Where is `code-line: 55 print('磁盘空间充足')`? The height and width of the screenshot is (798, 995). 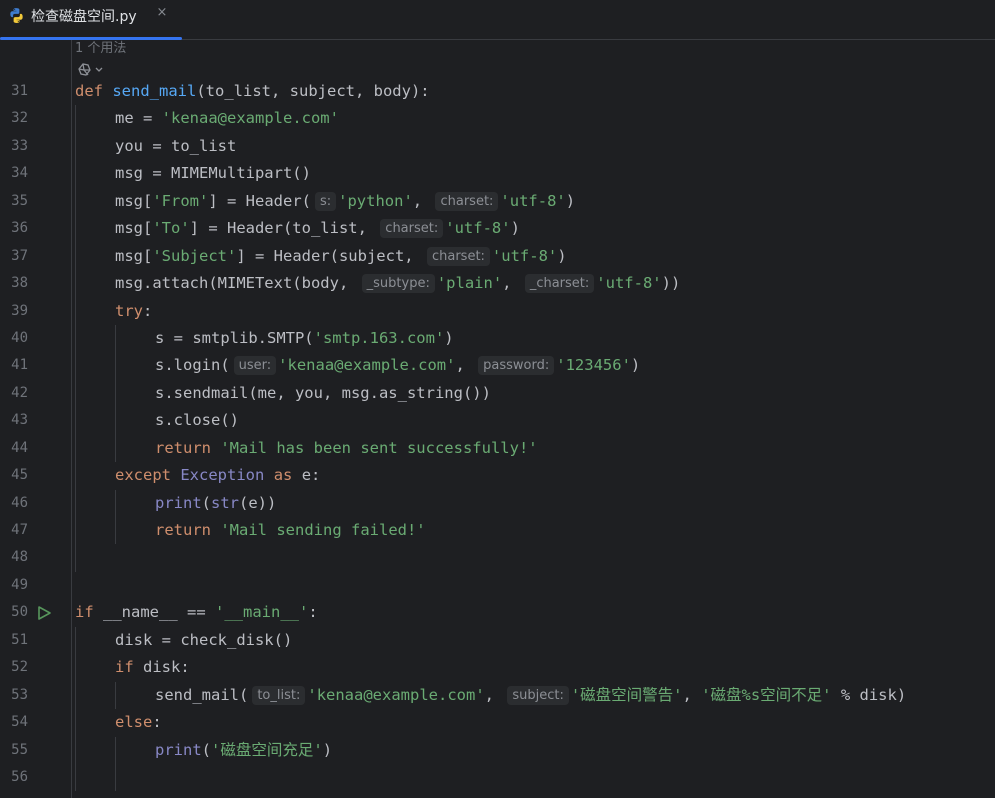
code-line: 55 print('磁盘空间充足') is located at coordinates (497, 750).